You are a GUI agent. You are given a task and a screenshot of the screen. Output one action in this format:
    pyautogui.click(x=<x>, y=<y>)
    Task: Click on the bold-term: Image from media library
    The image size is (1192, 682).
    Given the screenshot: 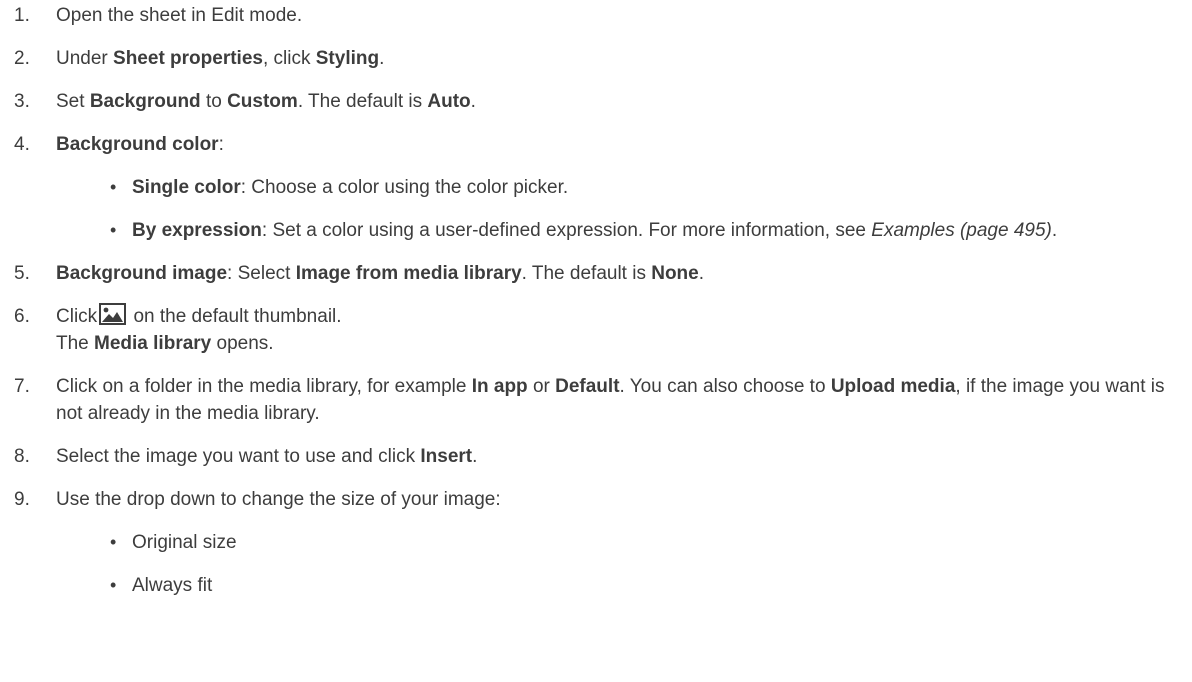 What is the action you would take?
    pyautogui.click(x=408, y=273)
    